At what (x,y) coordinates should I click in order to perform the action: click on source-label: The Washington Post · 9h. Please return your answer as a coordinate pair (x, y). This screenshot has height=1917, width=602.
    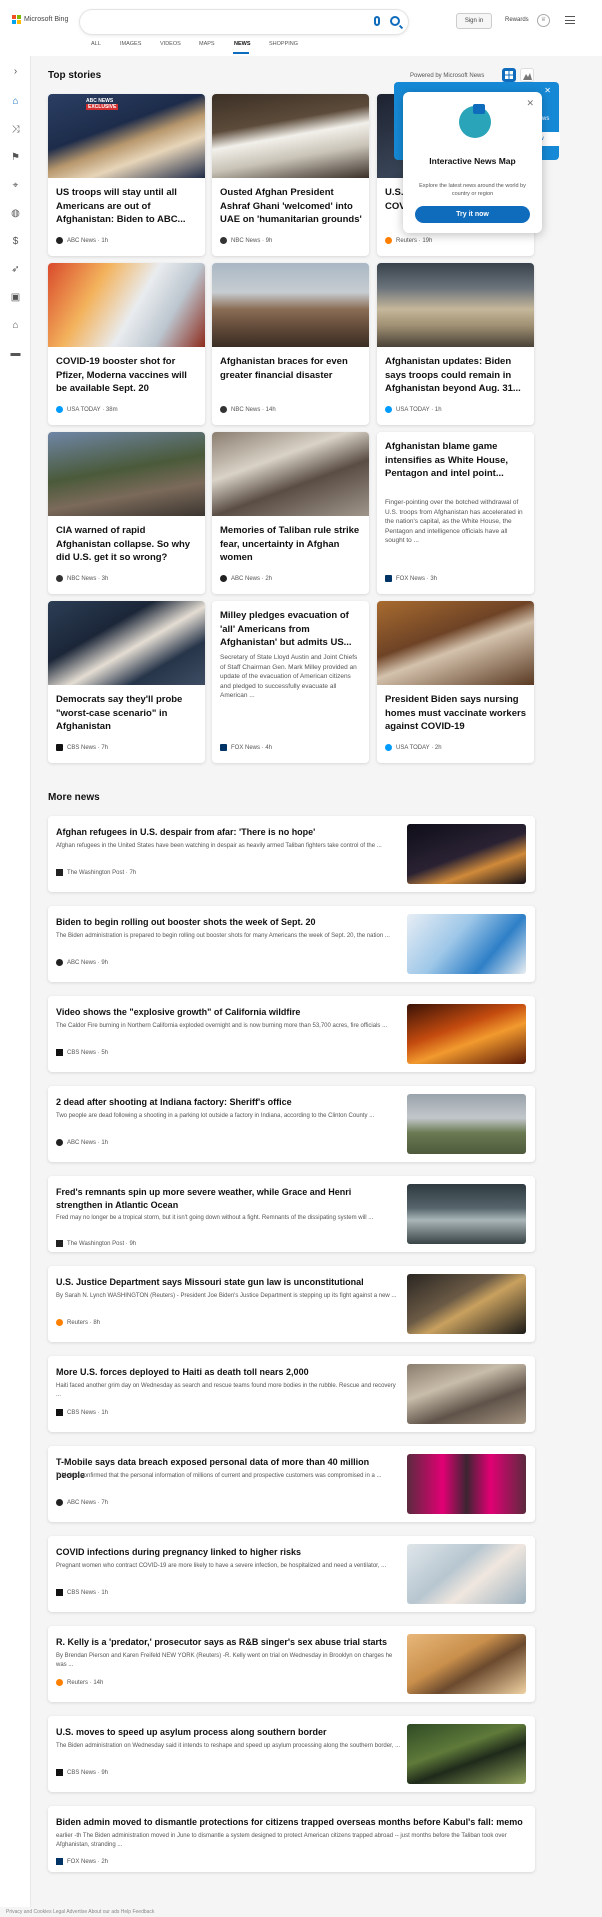
    Looking at the image, I should click on (102, 1243).